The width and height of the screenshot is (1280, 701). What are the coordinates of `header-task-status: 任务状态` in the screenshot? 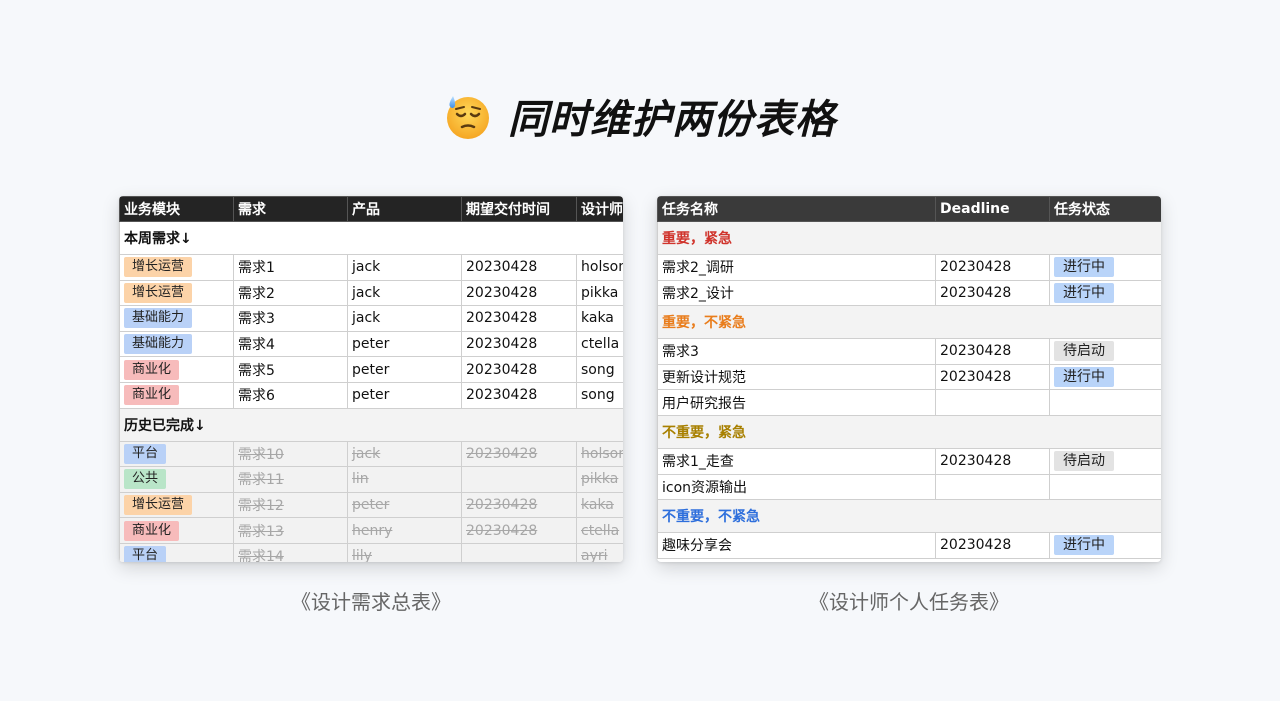 It's located at (1105, 209).